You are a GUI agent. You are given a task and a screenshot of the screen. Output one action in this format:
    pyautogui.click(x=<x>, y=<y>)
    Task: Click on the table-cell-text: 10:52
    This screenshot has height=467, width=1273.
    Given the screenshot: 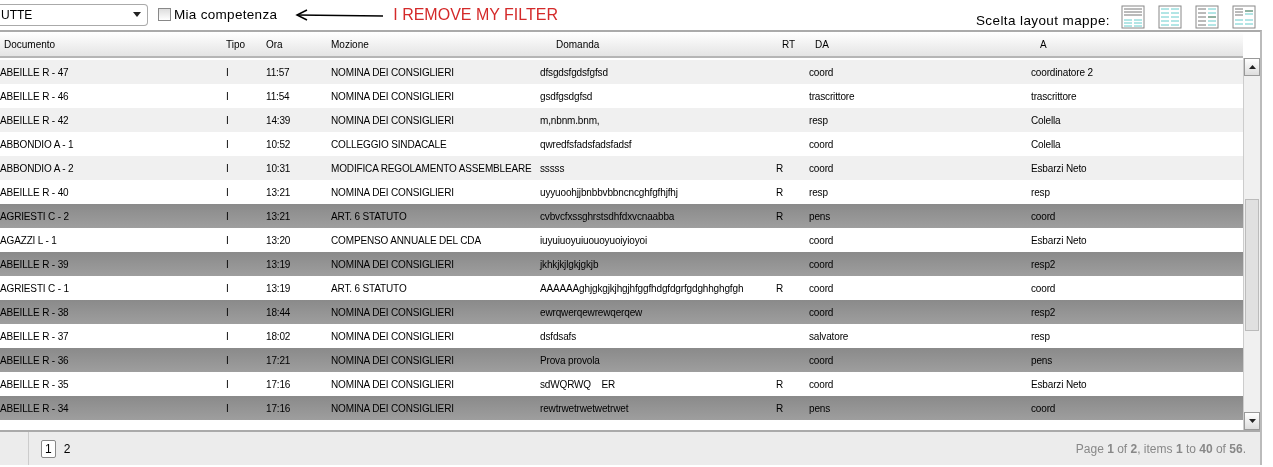 What is the action you would take?
    pyautogui.click(x=278, y=144)
    